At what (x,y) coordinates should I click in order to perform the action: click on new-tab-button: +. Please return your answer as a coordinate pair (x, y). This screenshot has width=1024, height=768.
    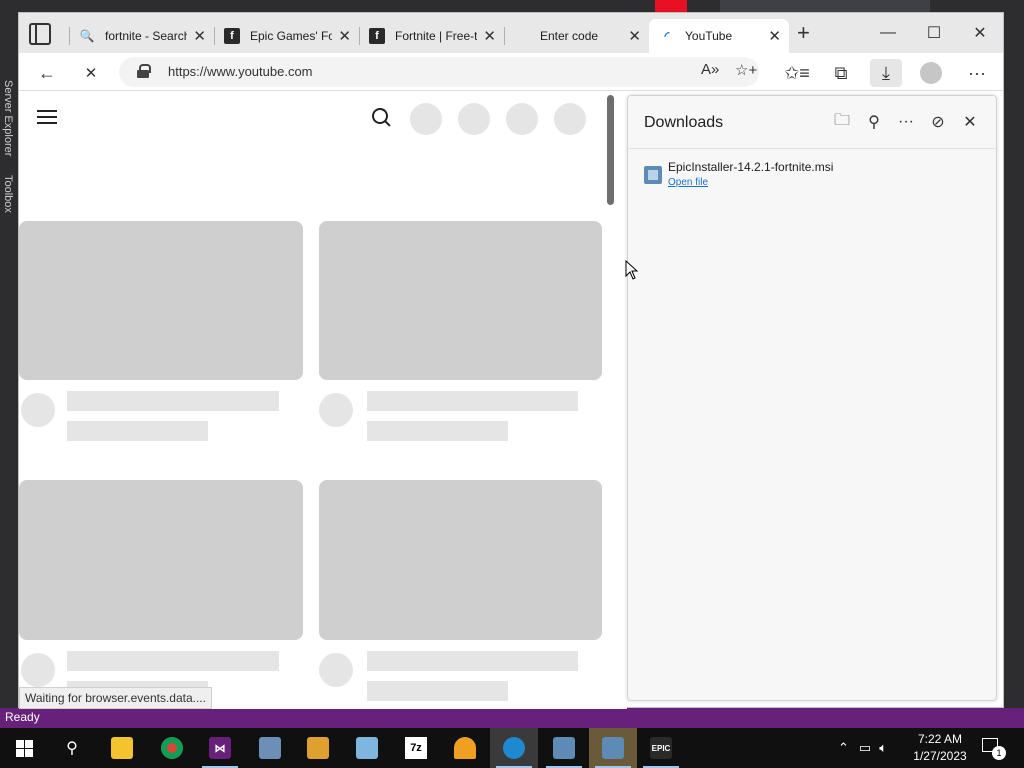
    Looking at the image, I should click on (803, 33).